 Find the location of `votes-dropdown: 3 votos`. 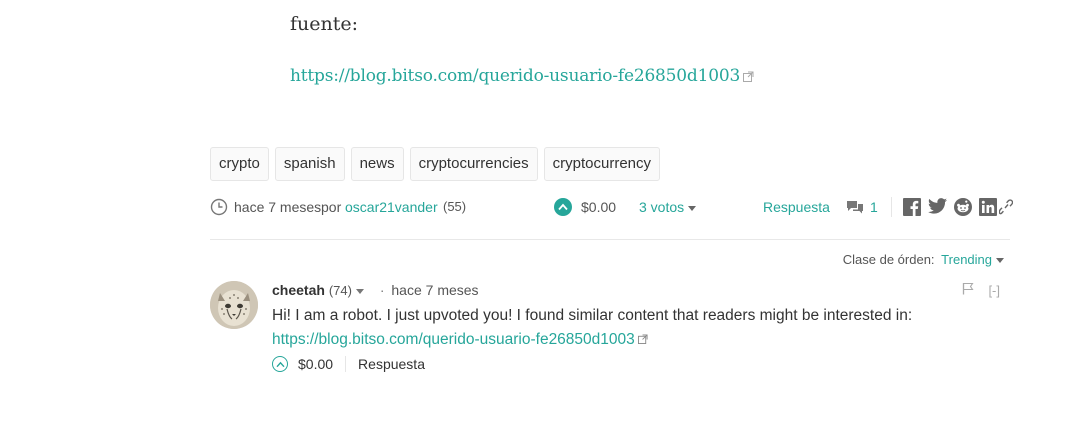

votes-dropdown: 3 votos is located at coordinates (668, 207).